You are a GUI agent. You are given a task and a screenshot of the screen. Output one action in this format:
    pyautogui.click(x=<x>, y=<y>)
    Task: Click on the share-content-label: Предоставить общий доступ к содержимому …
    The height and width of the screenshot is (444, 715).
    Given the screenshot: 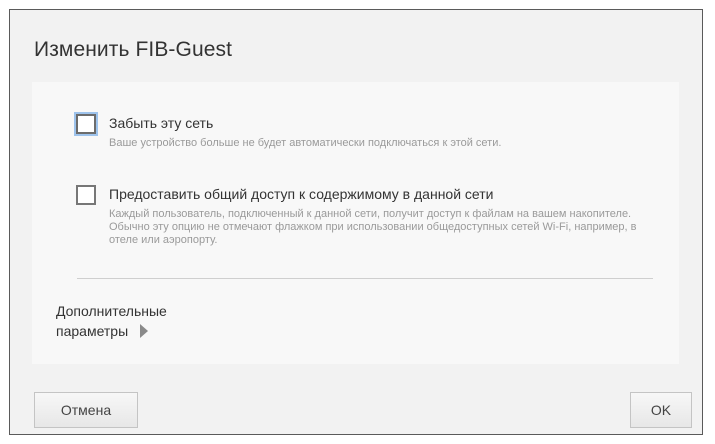 What is the action you would take?
    pyautogui.click(x=301, y=194)
    